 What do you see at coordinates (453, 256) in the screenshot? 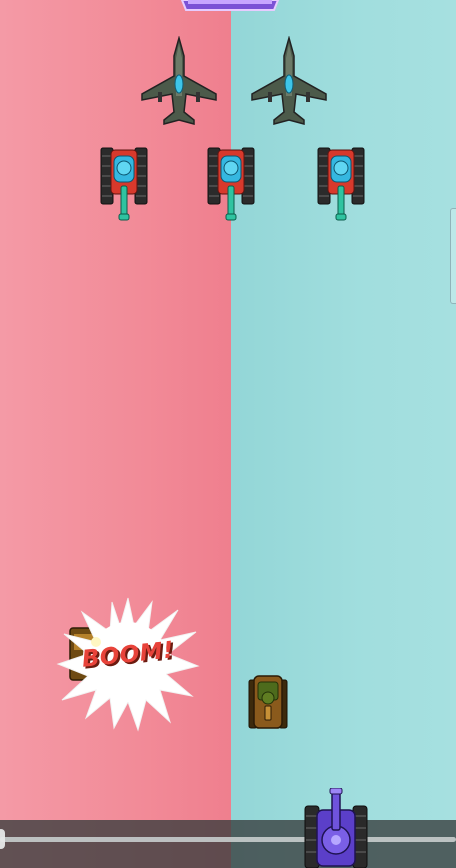
I see `side-drawer-handle` at bounding box center [453, 256].